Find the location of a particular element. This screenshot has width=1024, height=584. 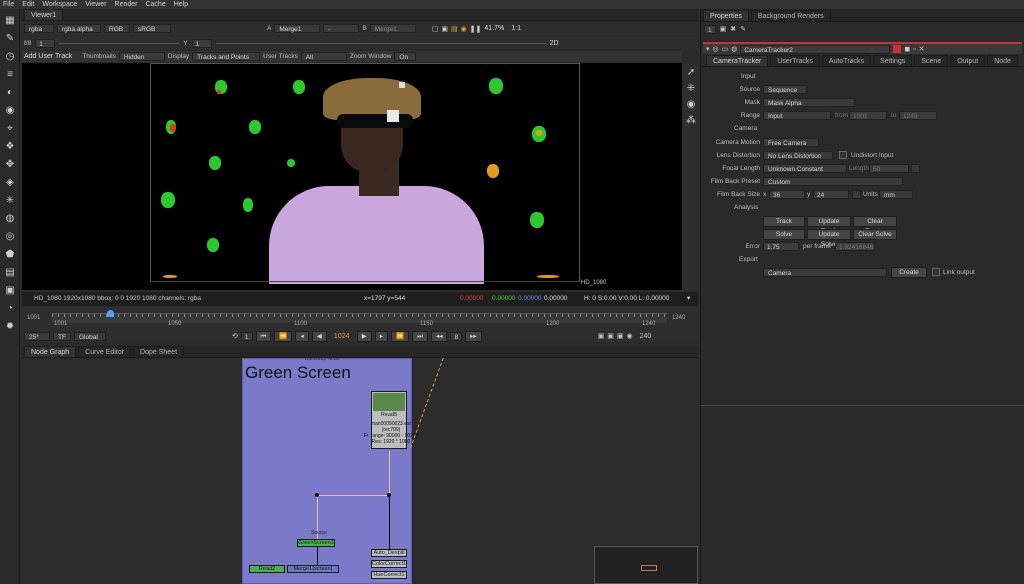

track-select-icon: ⁜ is located at coordinates (691, 89).